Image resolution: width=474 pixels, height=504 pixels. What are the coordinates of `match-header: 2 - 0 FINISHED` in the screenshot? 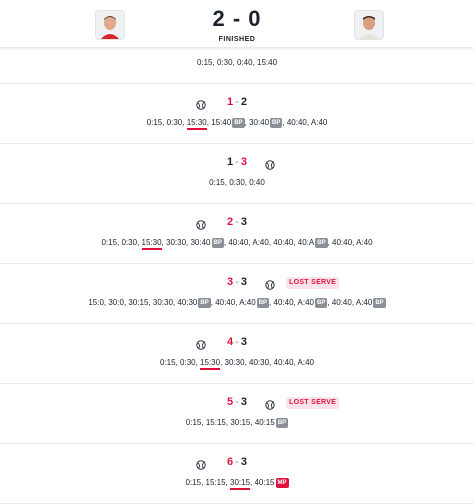 It's located at (237, 23).